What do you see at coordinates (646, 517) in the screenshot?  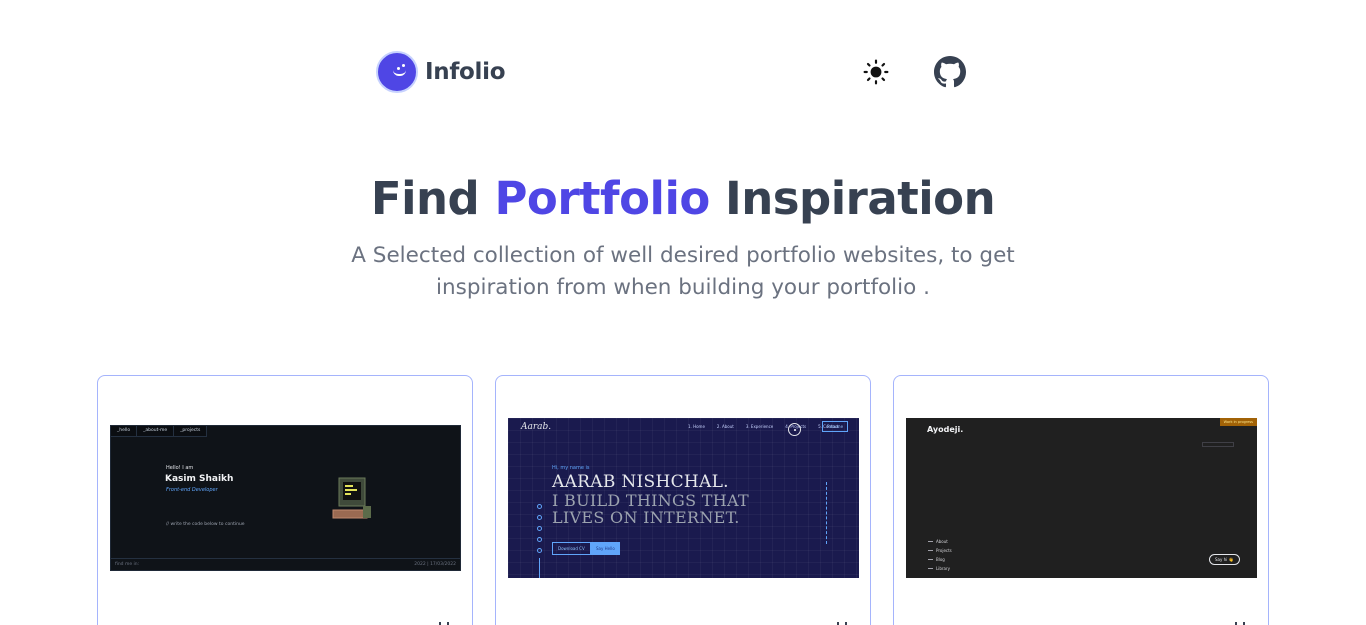 I see `thumb-headline-line3: LIVES ON INTERNET.` at bounding box center [646, 517].